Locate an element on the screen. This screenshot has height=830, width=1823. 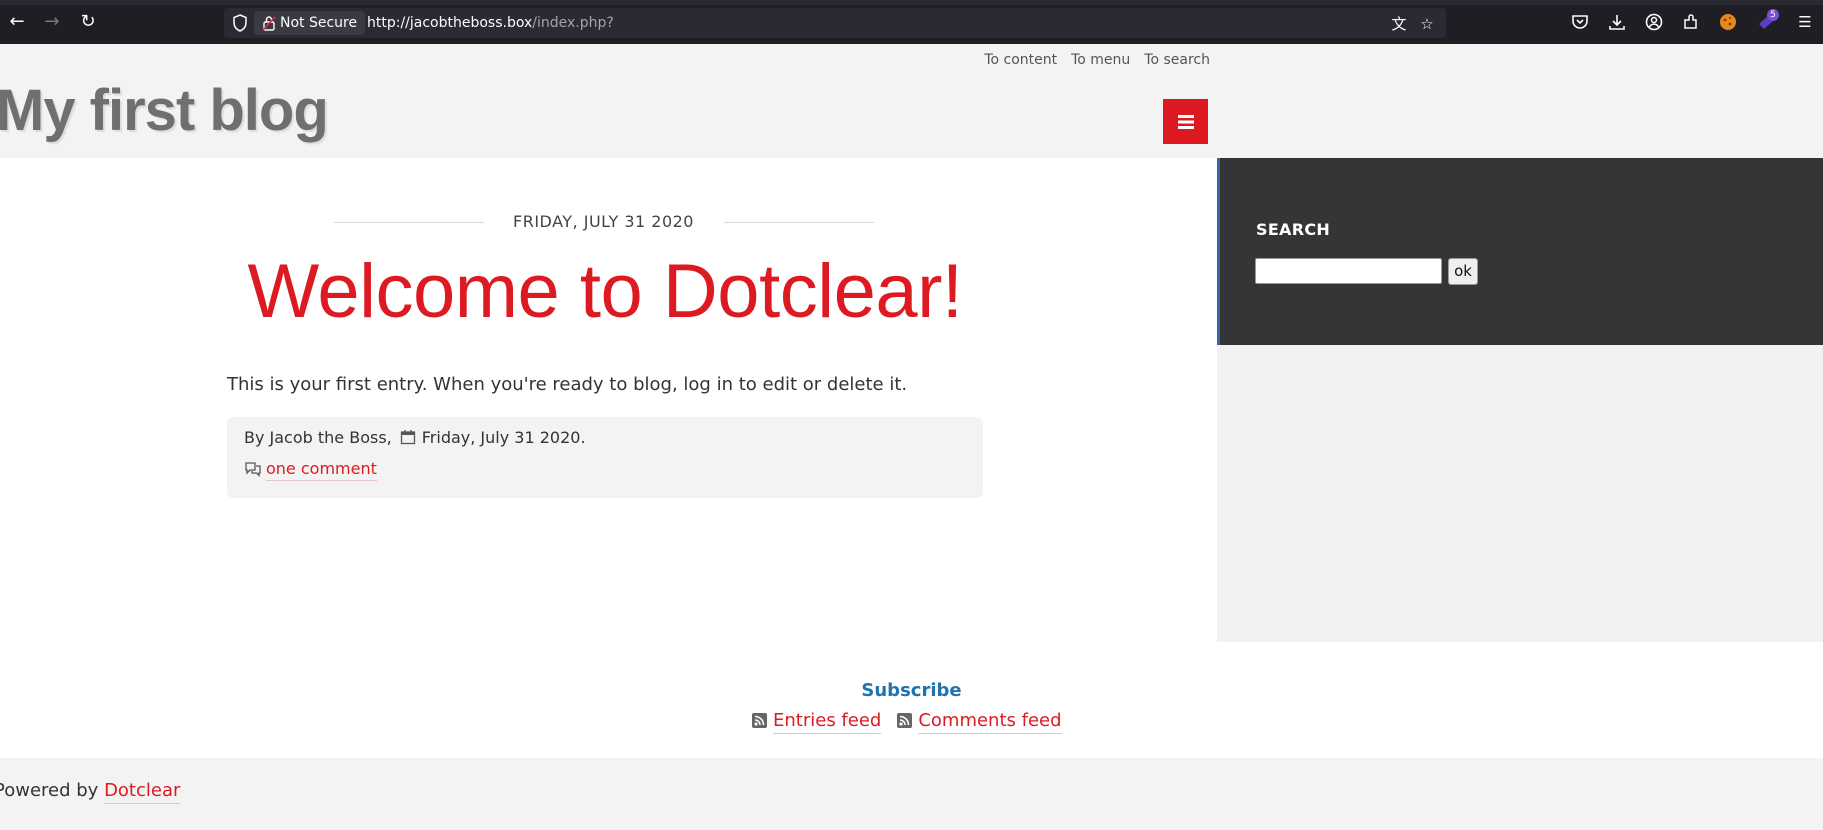
cookie-extension-icon is located at coordinates (1728, 22).